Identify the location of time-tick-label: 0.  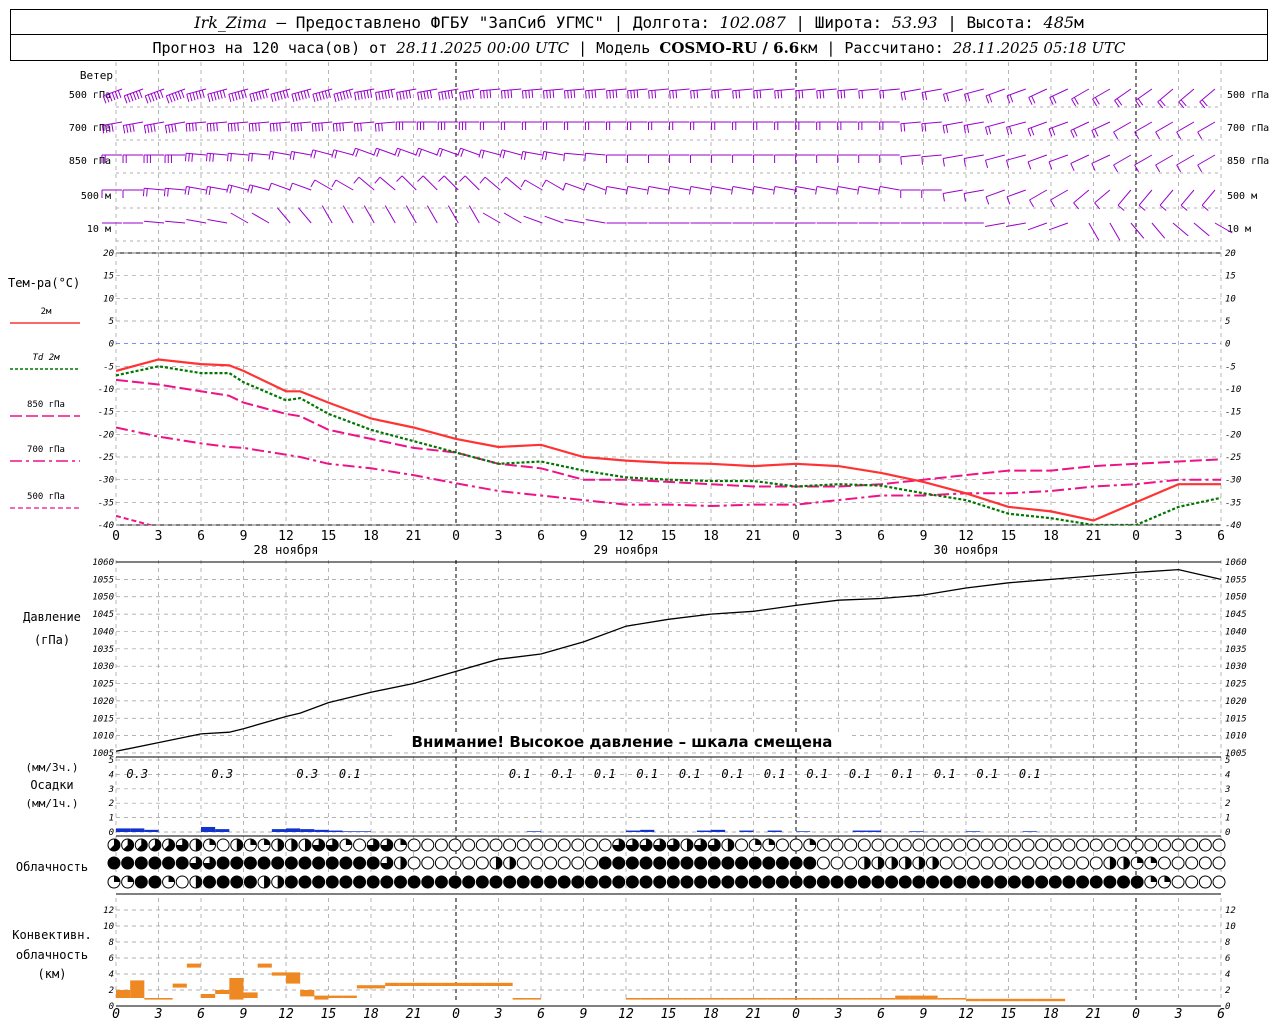
(116, 536).